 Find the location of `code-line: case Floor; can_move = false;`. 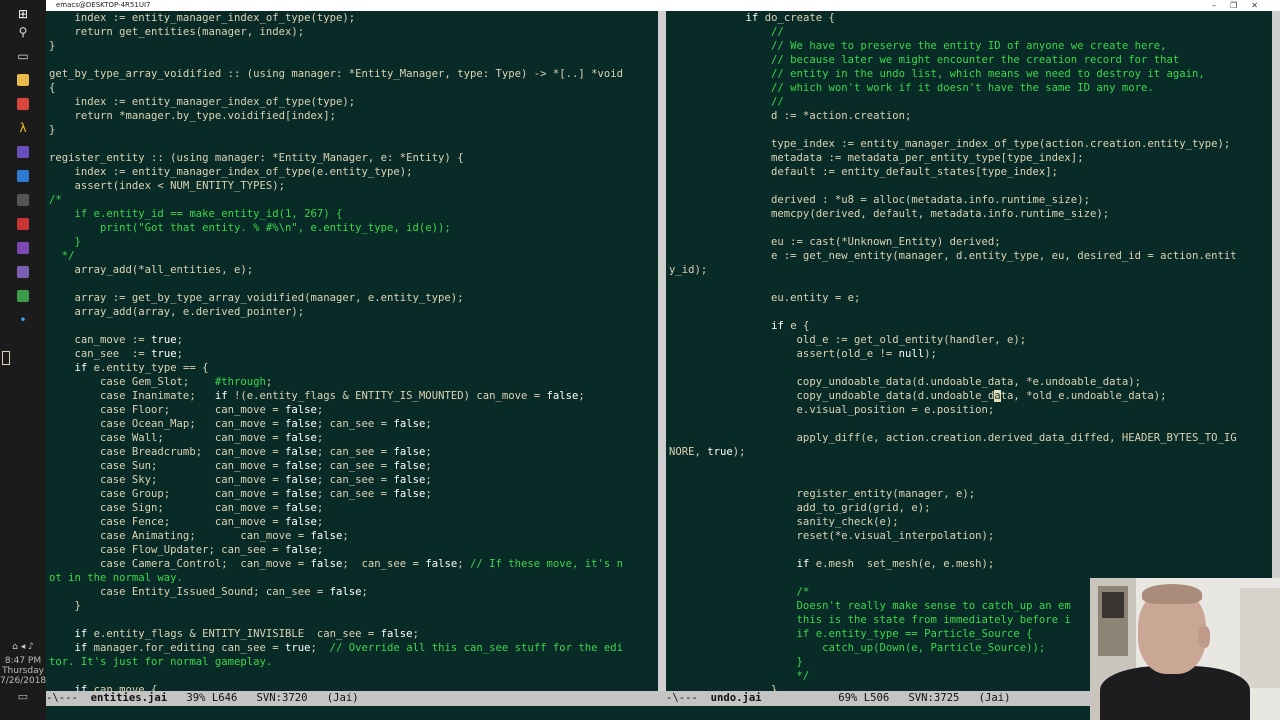

code-line: case Floor; can_move = false; is located at coordinates (336, 410).